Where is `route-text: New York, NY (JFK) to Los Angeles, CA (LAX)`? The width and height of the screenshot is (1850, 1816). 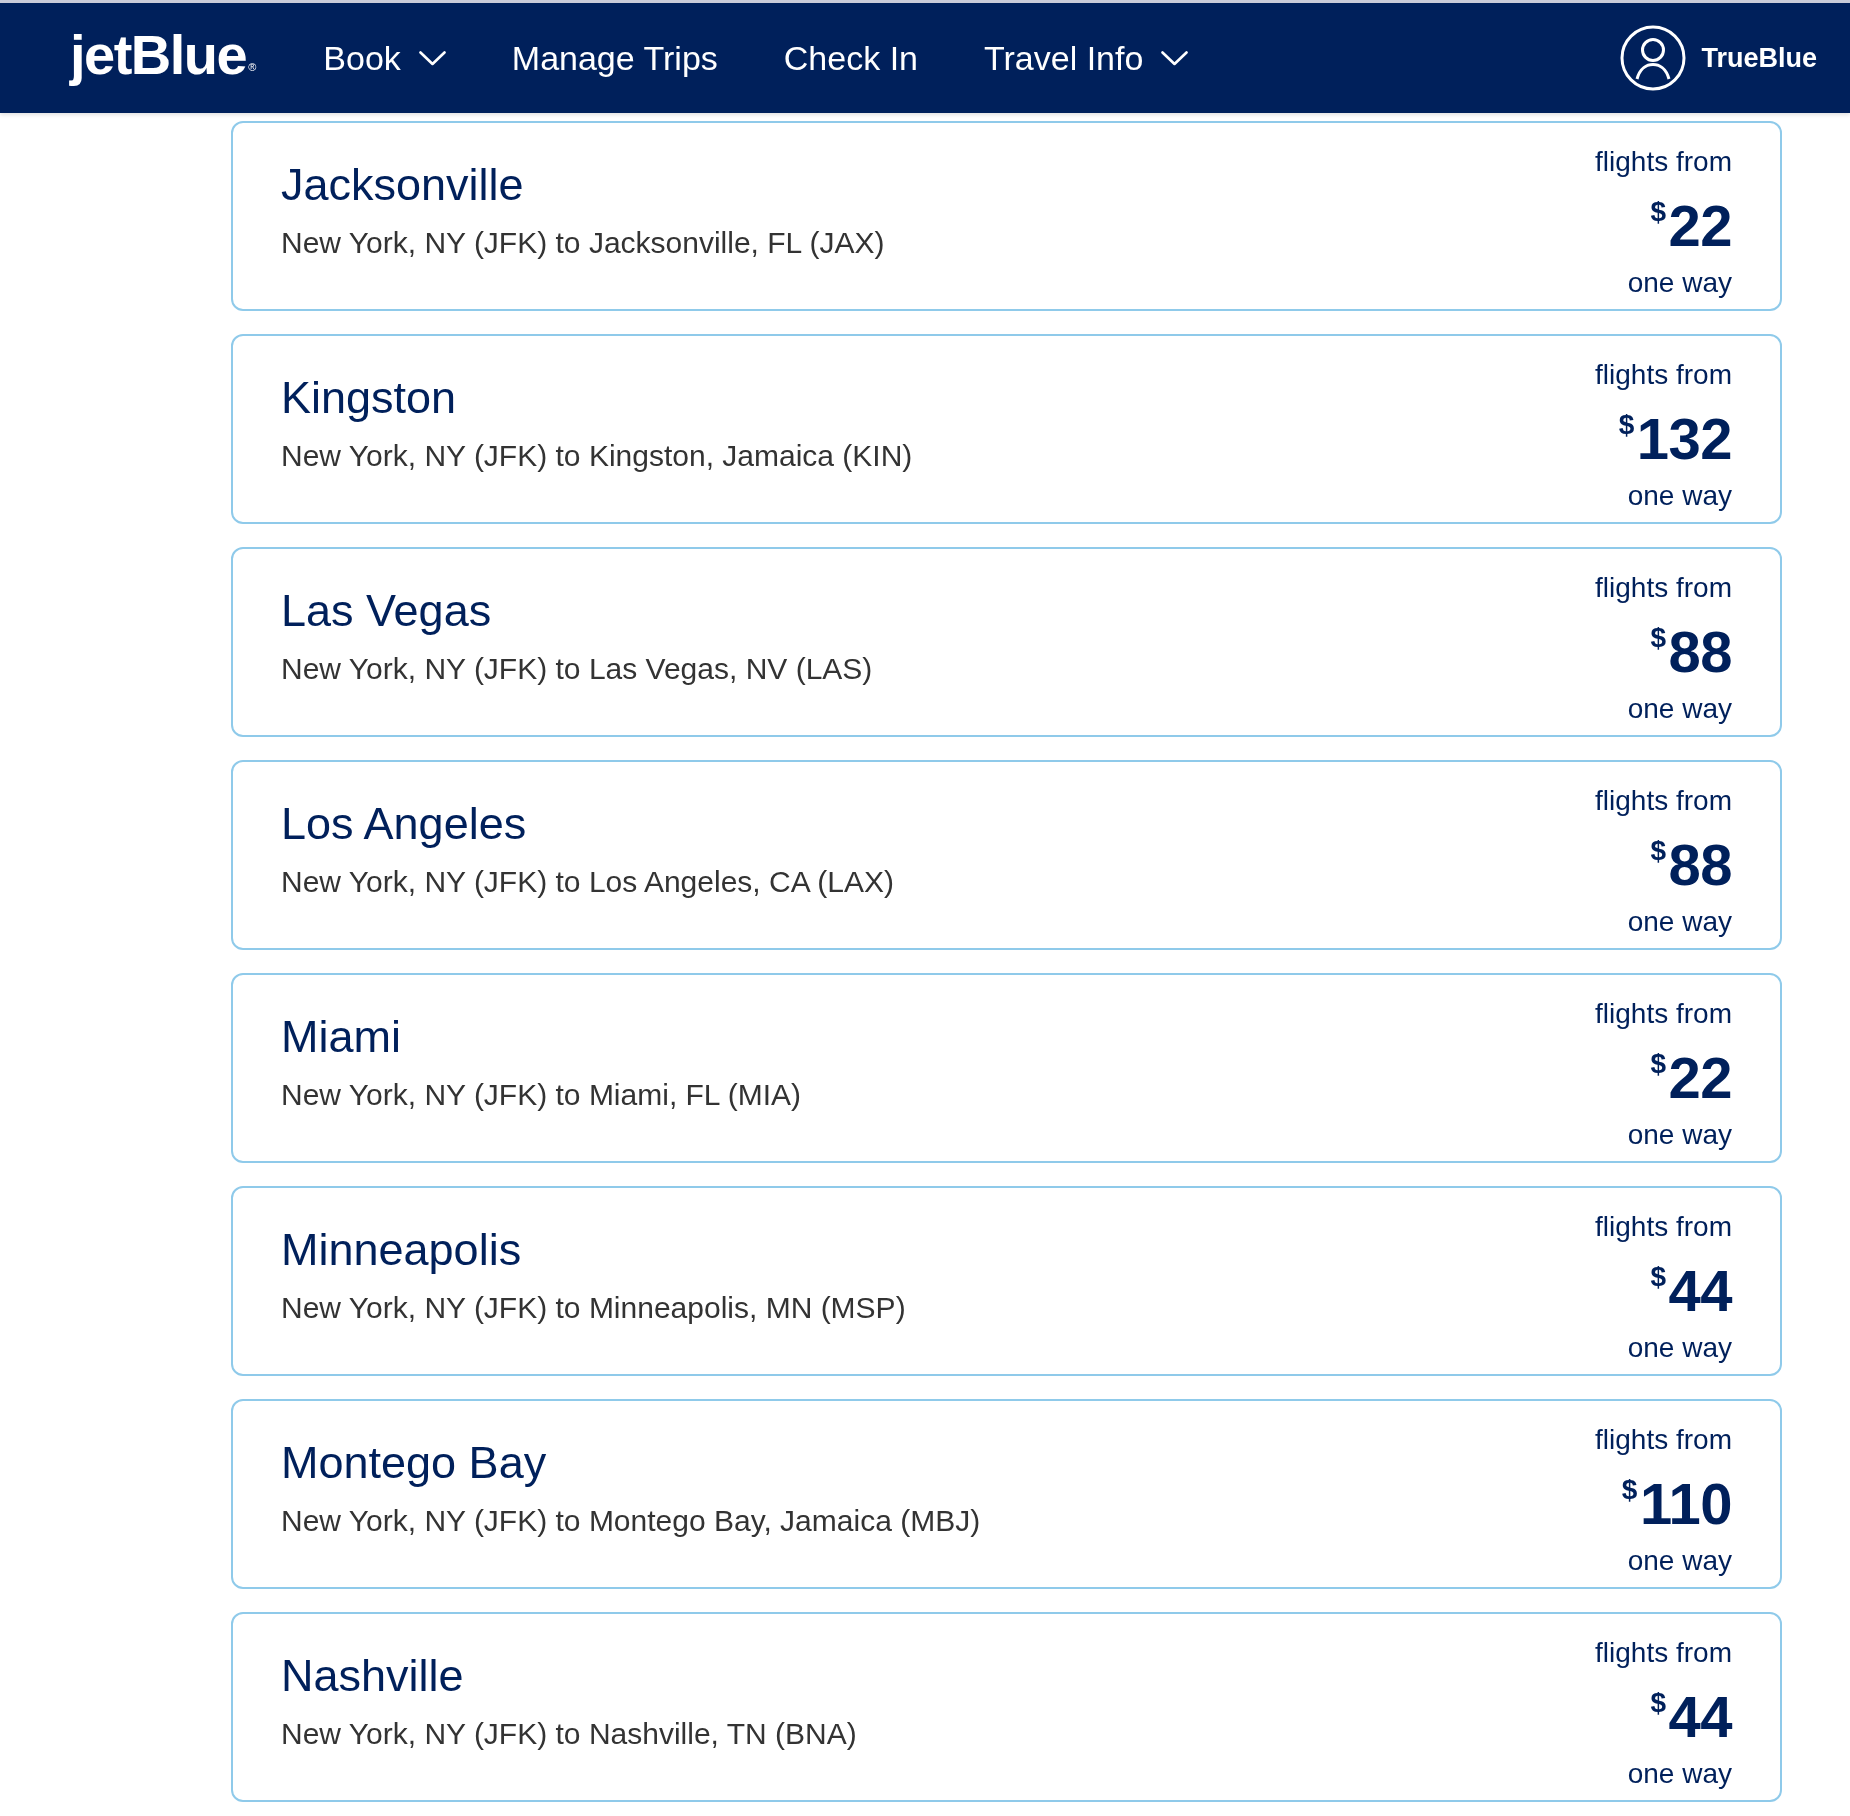 route-text: New York, NY (JFK) to Los Angeles, CA (LAX) is located at coordinates (588, 882).